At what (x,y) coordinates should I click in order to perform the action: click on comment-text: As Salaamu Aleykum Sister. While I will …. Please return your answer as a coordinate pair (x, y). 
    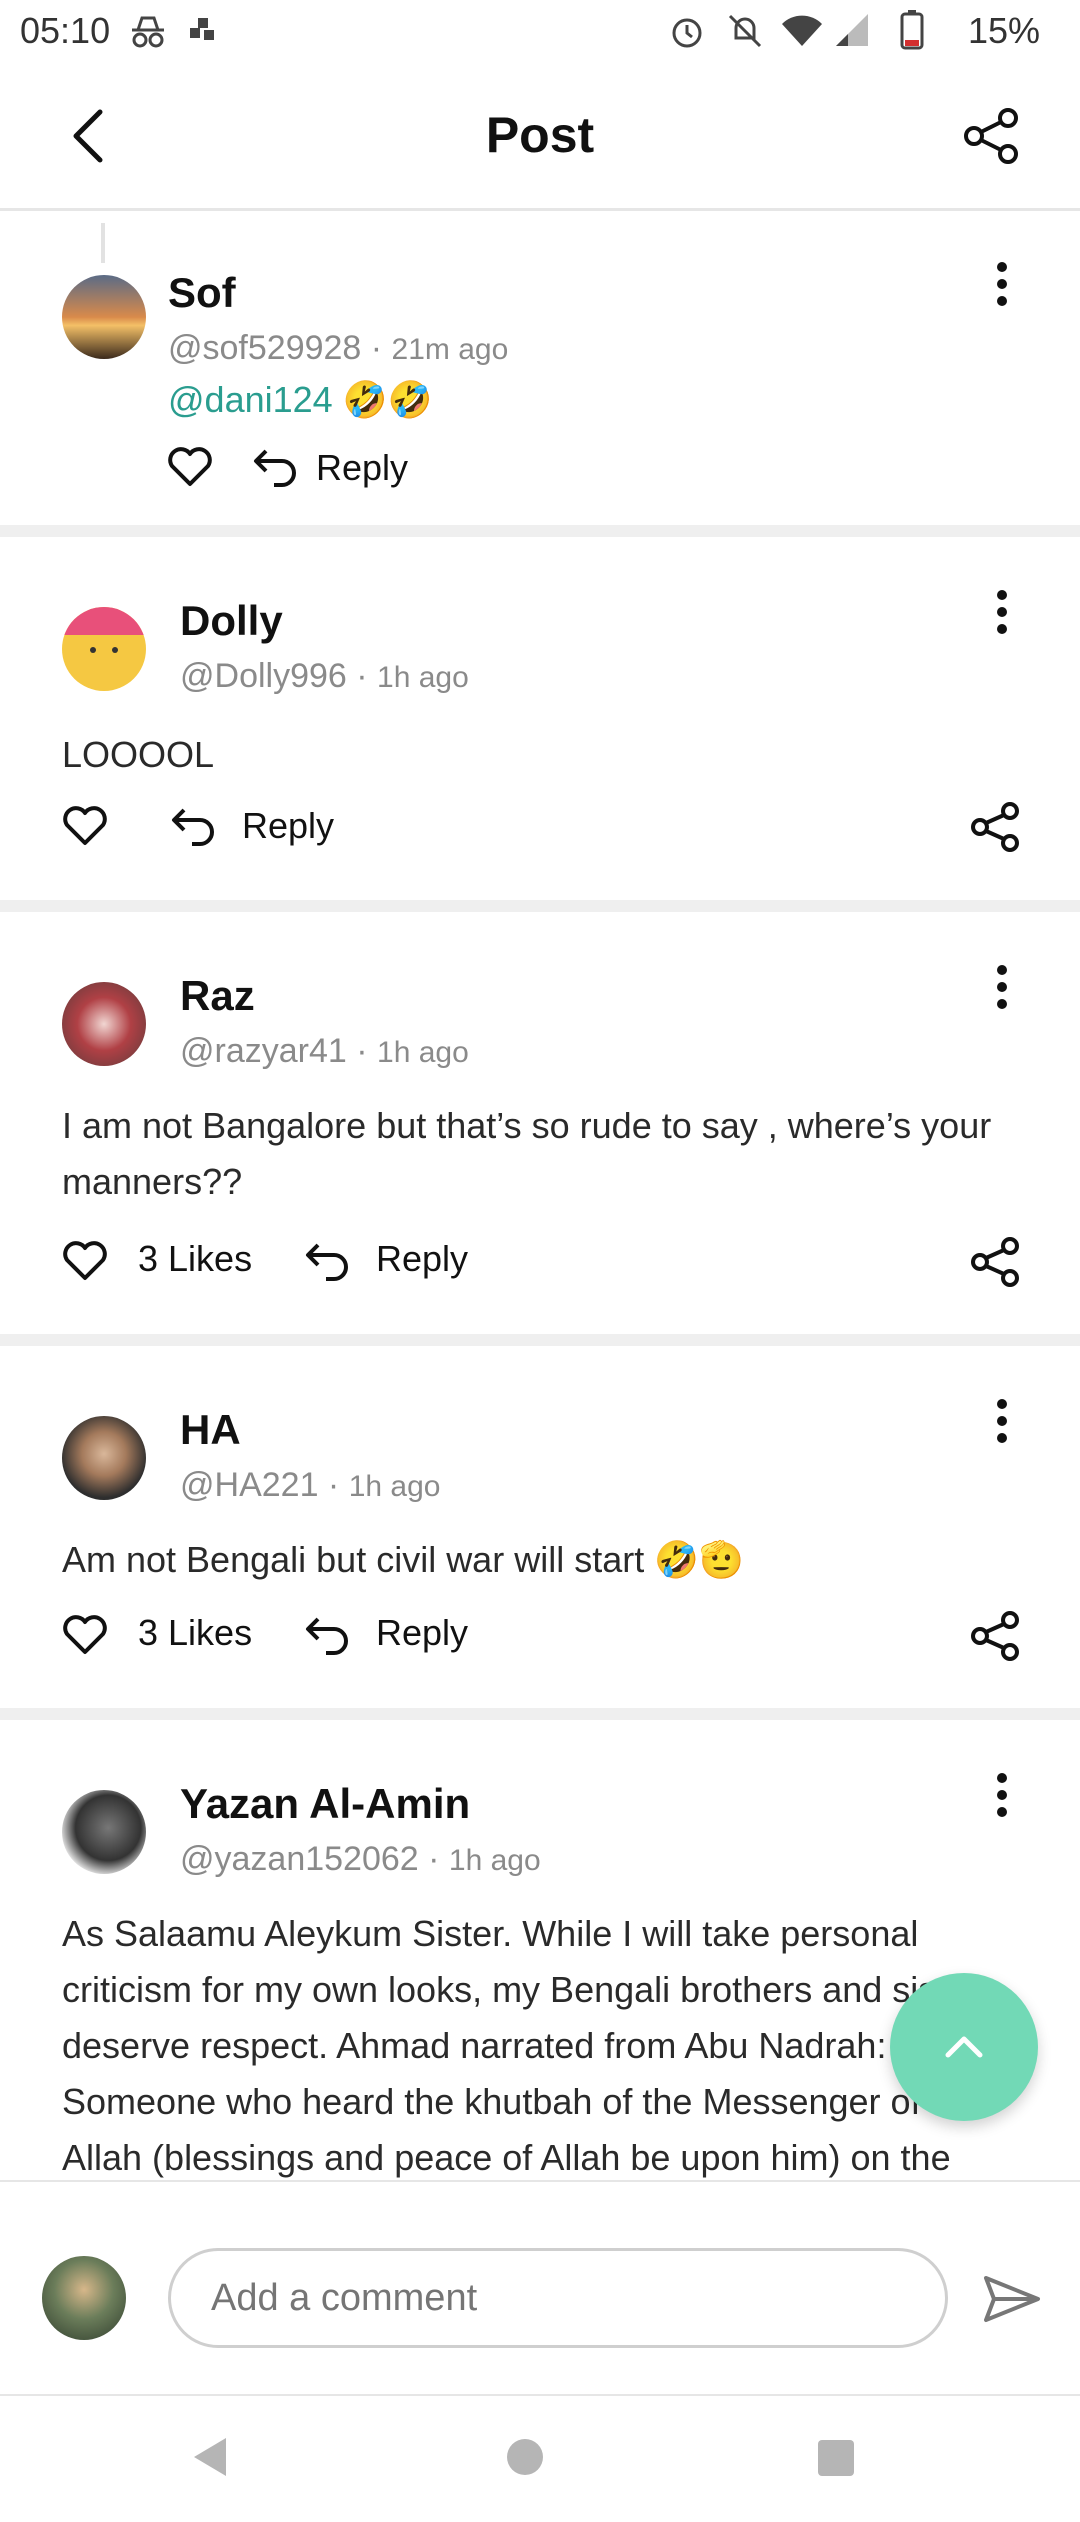
    Looking at the image, I should click on (542, 2042).